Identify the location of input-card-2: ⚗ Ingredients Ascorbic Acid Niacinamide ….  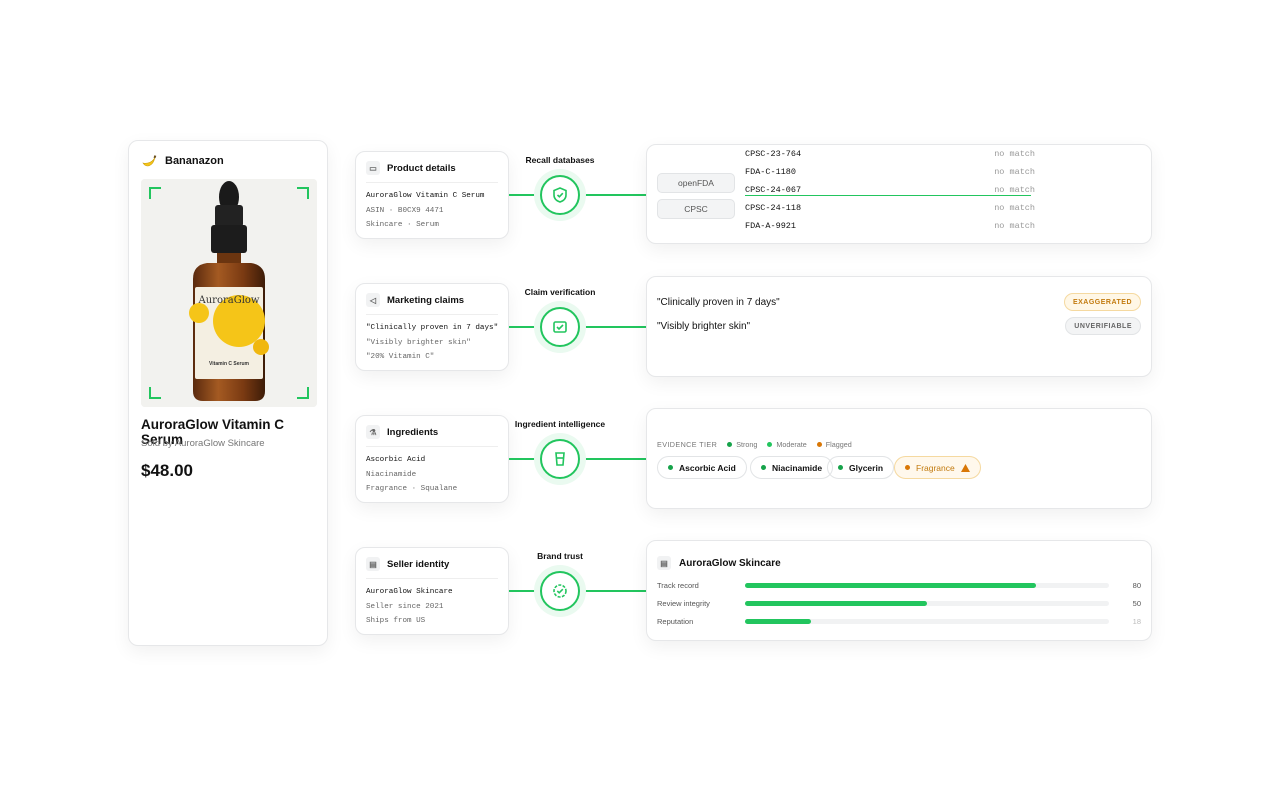
(432, 459).